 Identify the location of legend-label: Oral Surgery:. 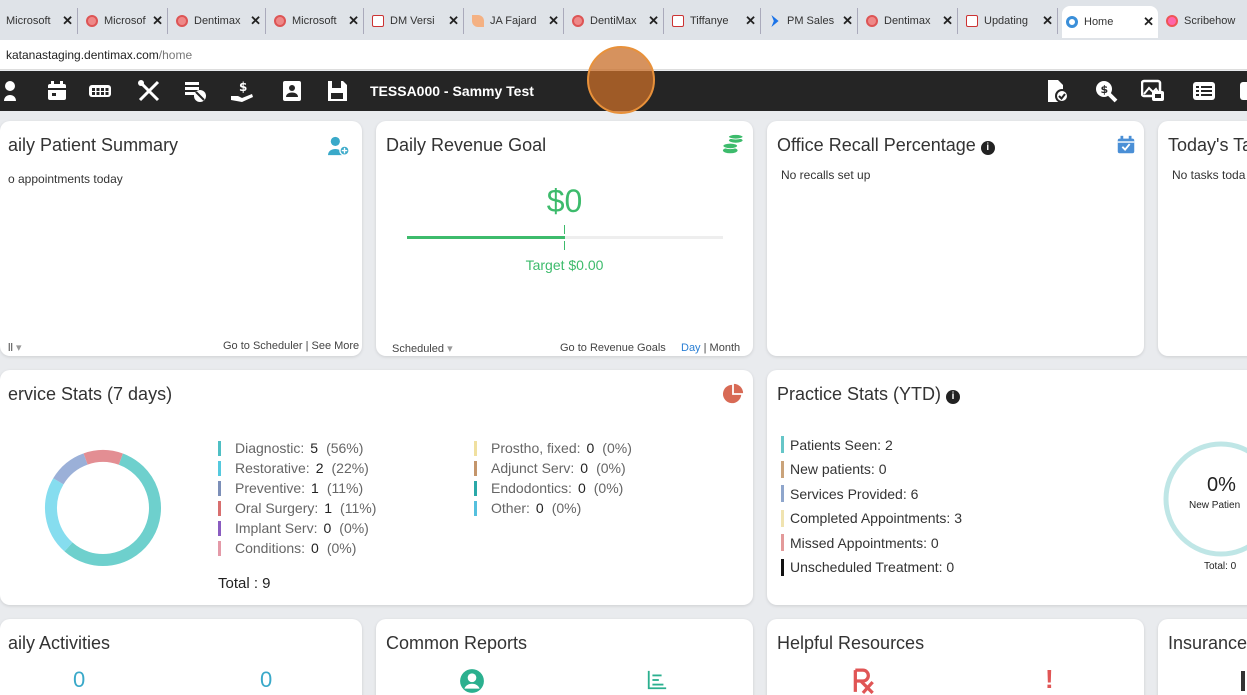
(277, 508).